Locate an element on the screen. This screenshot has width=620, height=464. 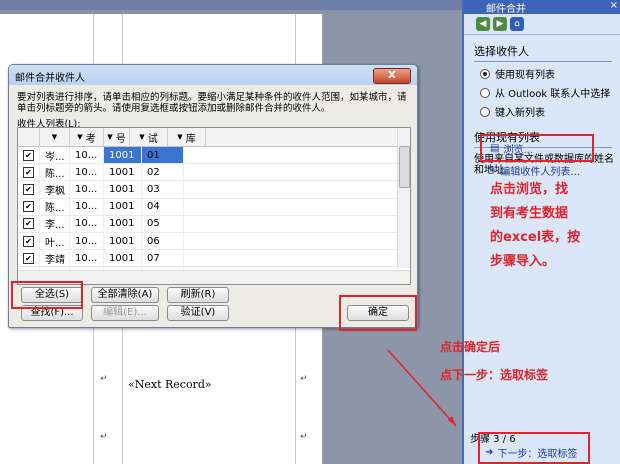
column-header: ▼ is located at coordinates (55, 137).